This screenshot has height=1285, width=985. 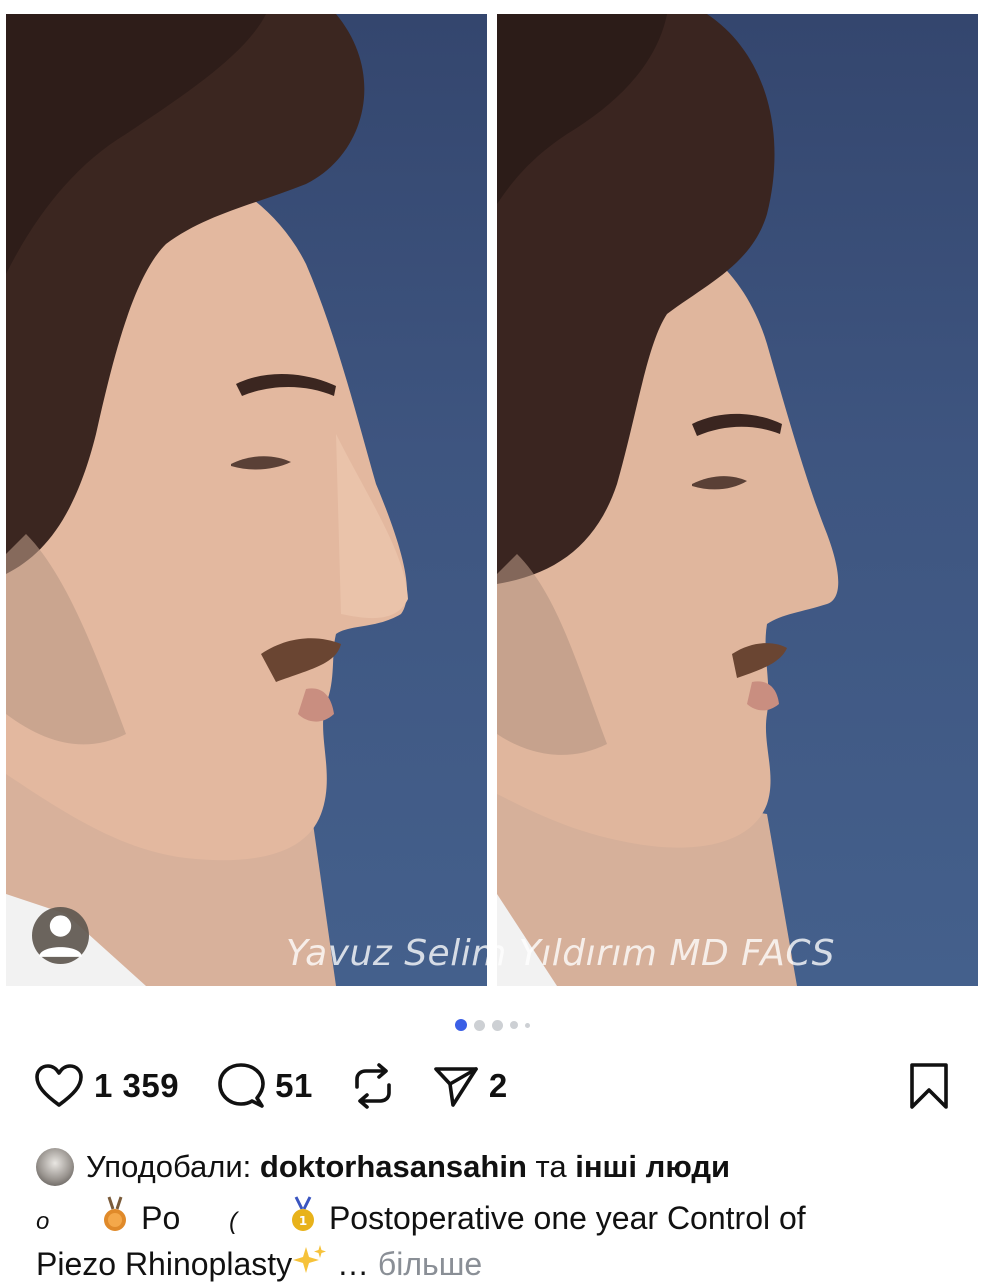 I want to click on user-icon, so click(x=60, y=936).